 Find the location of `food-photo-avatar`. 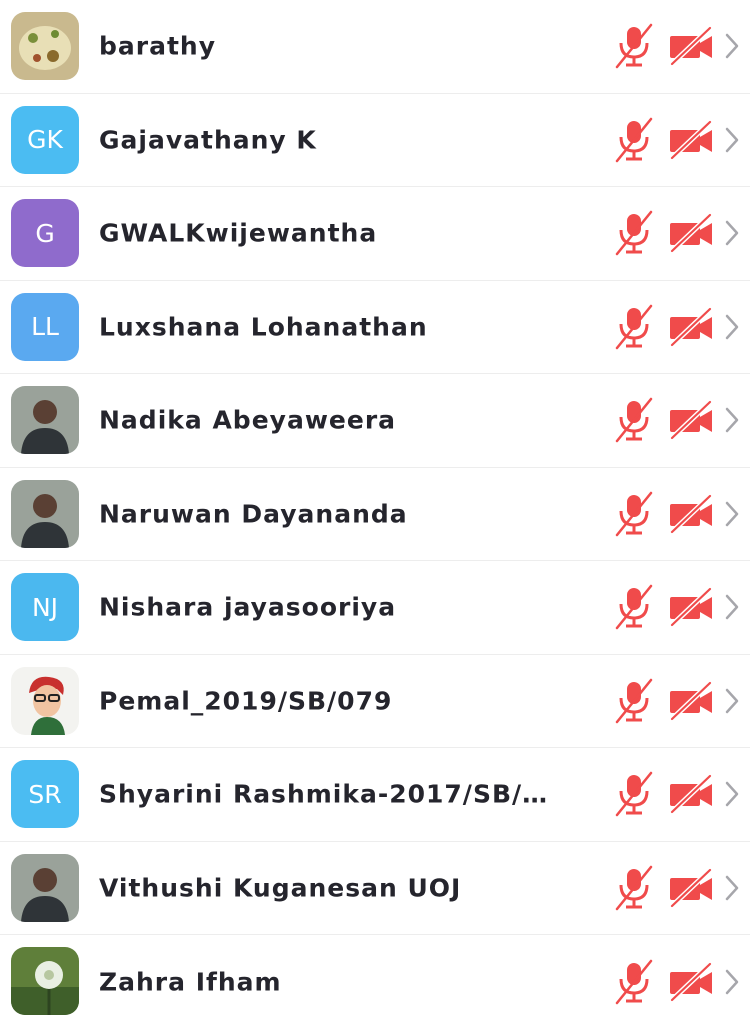

food-photo-avatar is located at coordinates (45, 46).